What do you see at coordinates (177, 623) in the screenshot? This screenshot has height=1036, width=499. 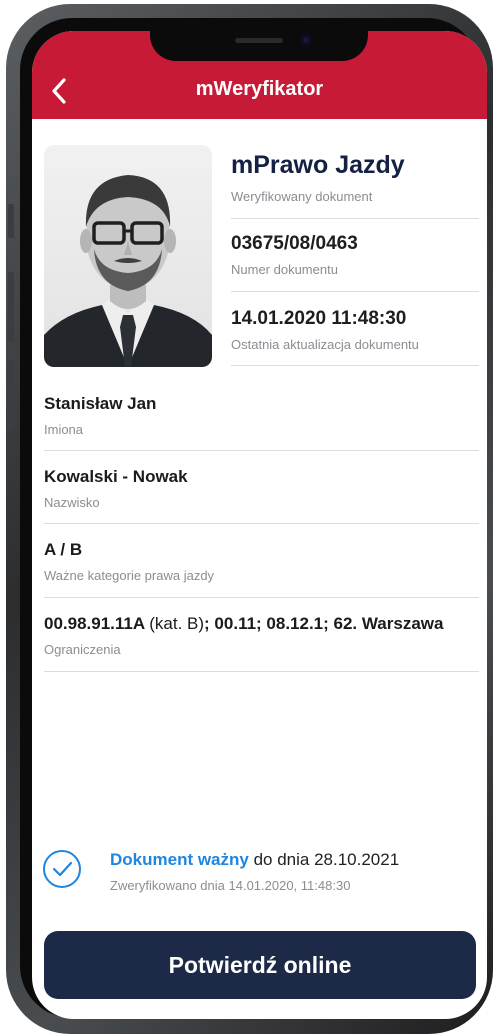 I see `restriction-note: (kat. B)` at bounding box center [177, 623].